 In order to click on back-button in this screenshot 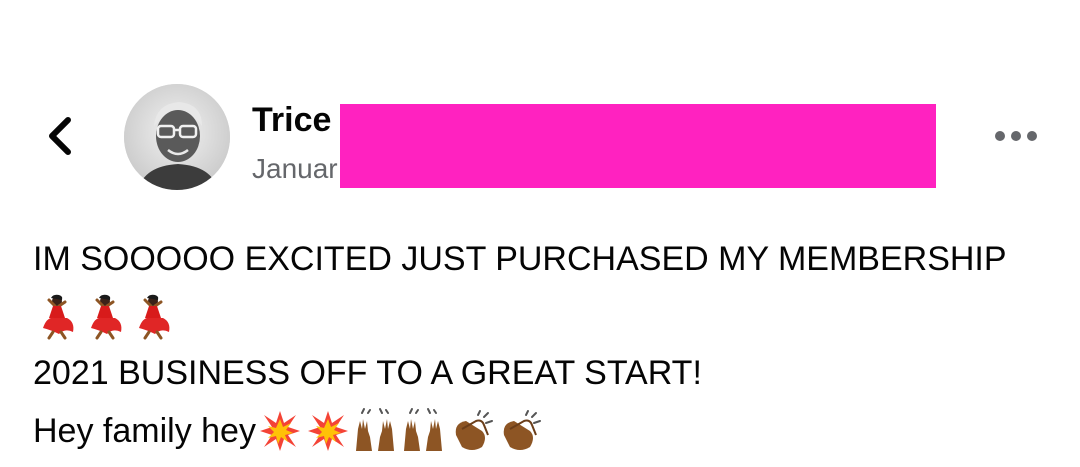, I will do `click(60, 136)`.